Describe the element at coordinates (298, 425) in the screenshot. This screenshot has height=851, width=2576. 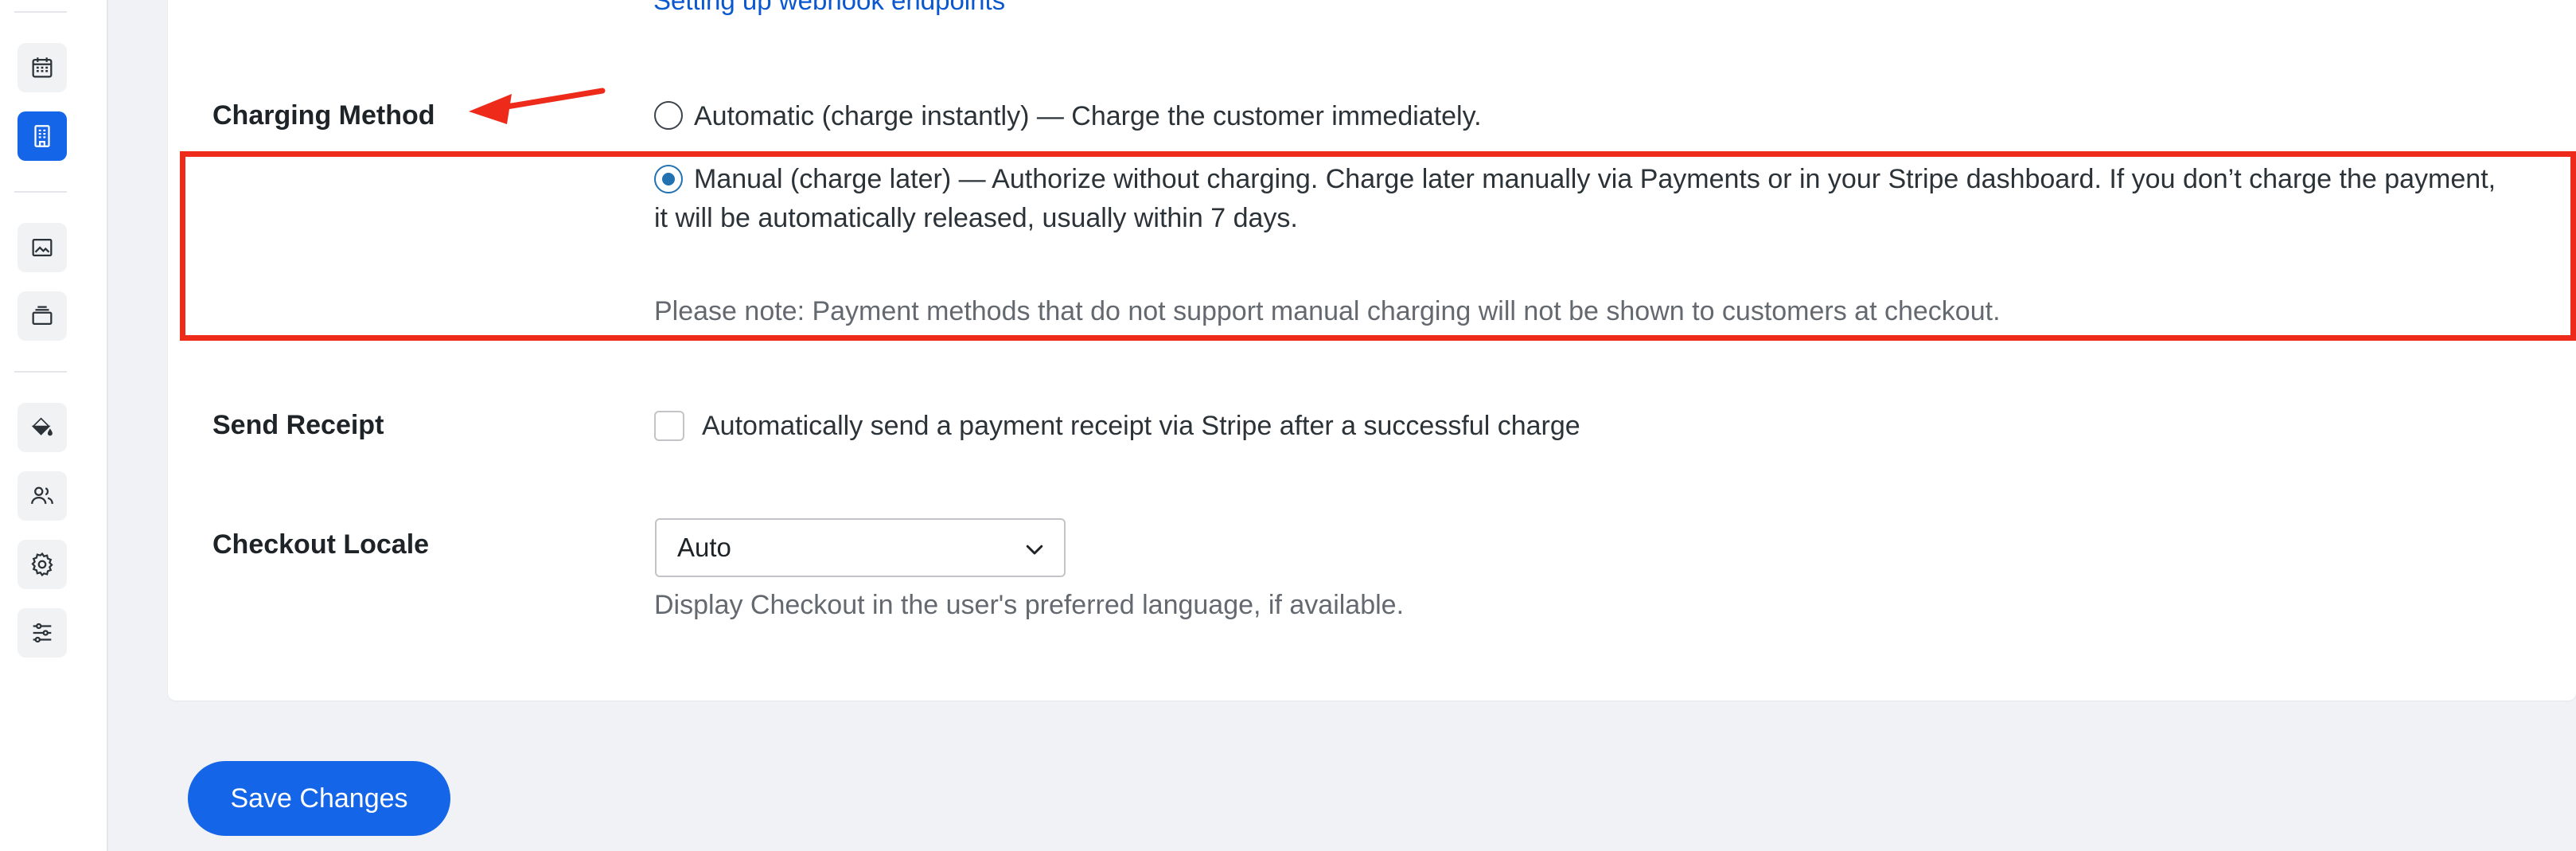
I see `send-receipt-label: Send Receipt` at that location.